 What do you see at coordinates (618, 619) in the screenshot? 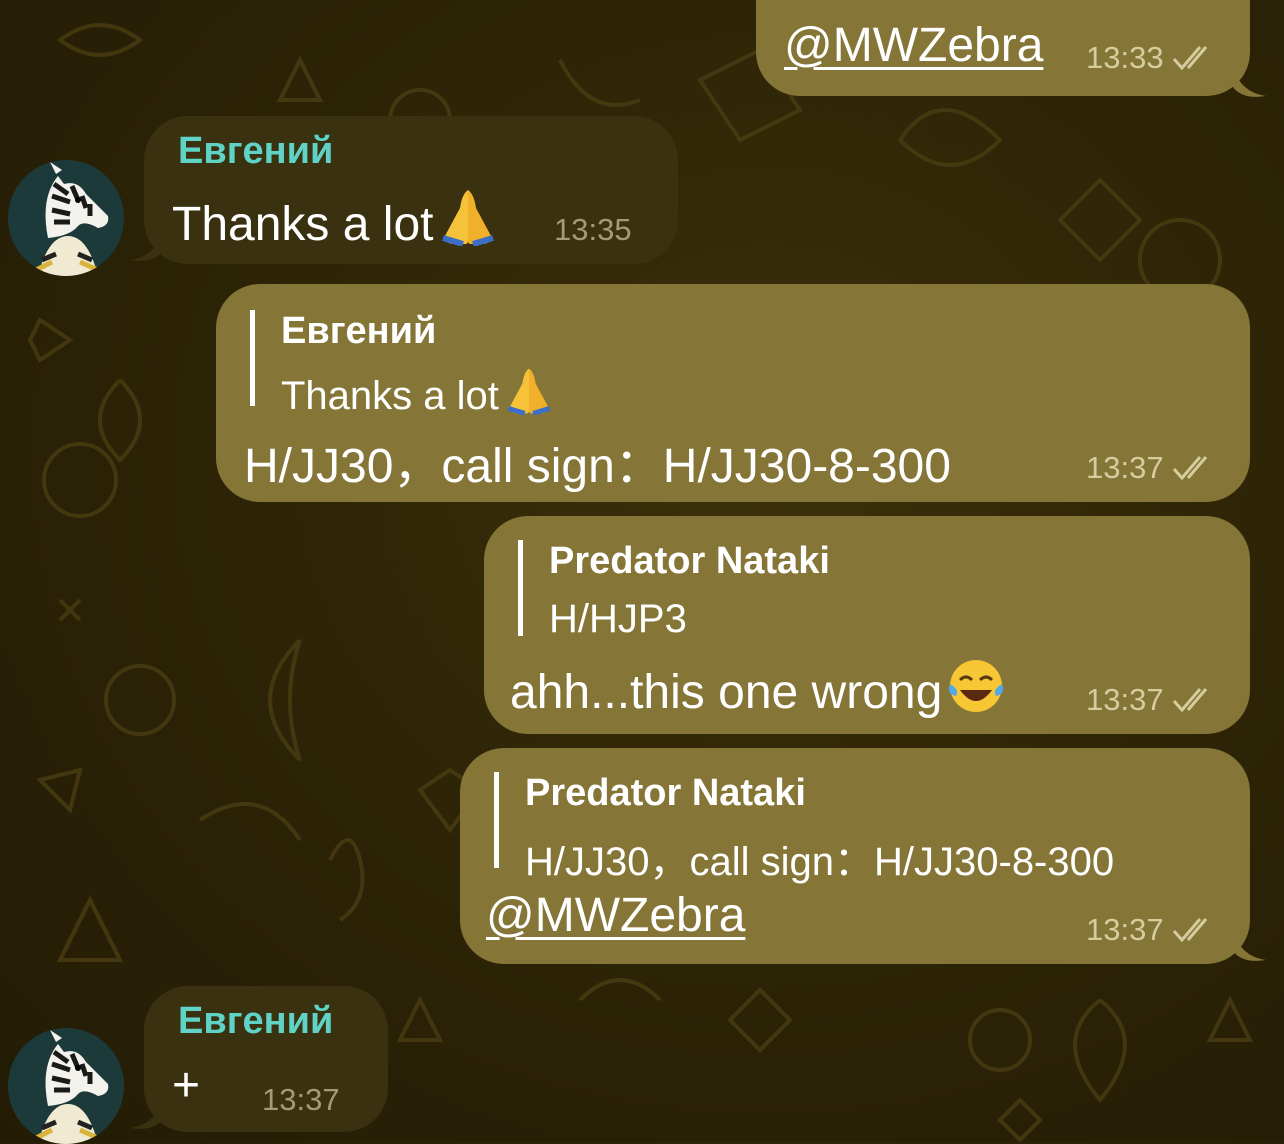
I see `quote-text: H/HJP3` at bounding box center [618, 619].